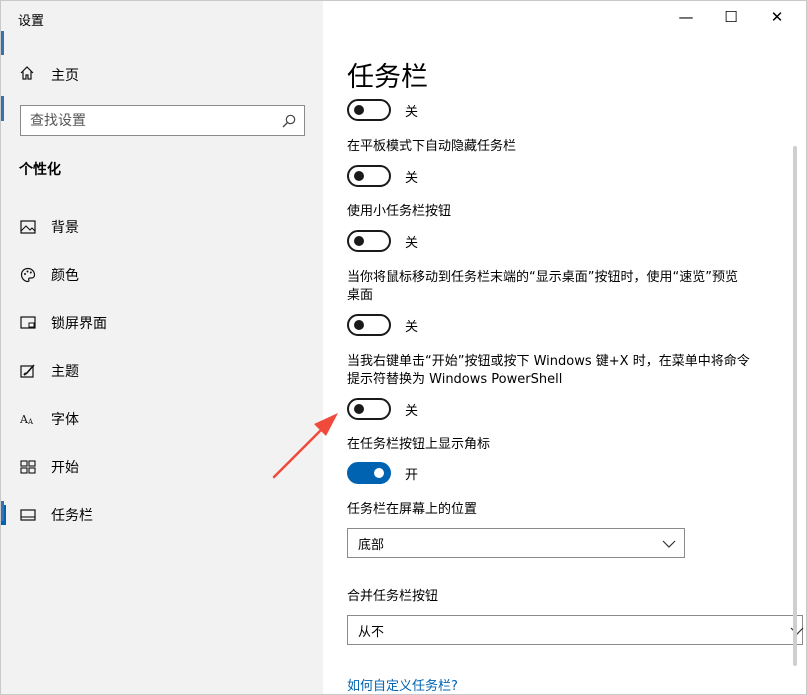 The height and width of the screenshot is (695, 807). Describe the element at coordinates (371, 632) in the screenshot. I see `select-value: 从不` at that location.